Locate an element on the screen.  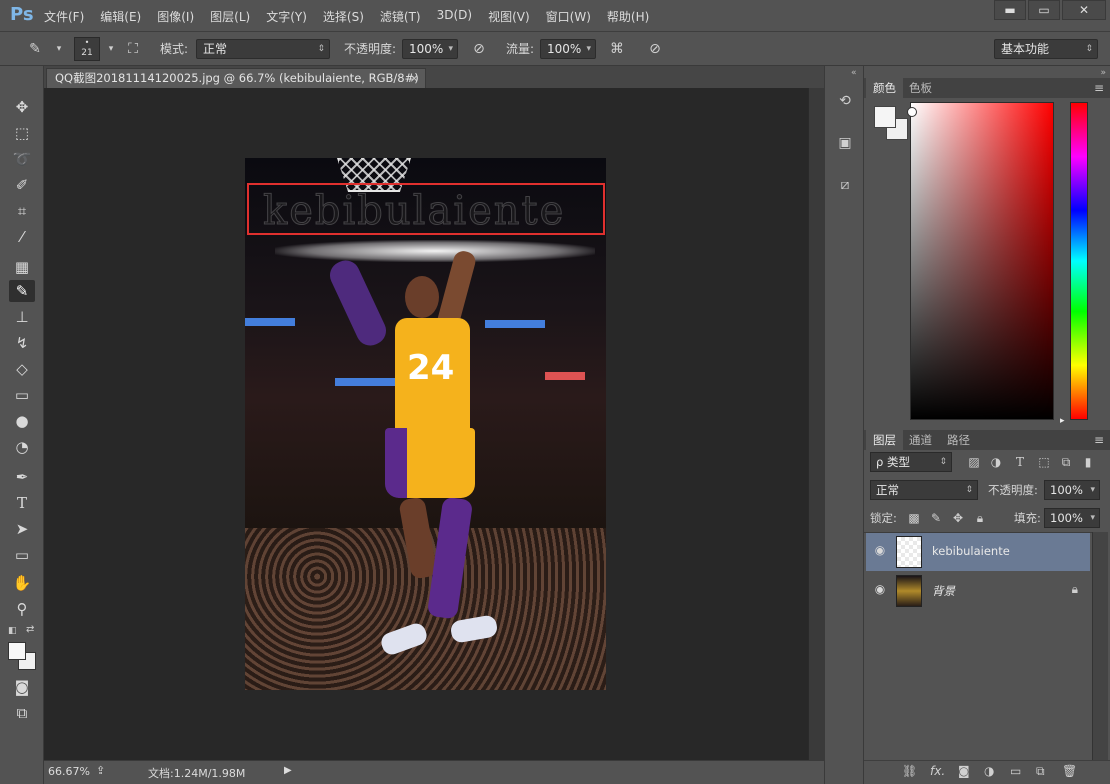
add-mask-icon: ◙ is located at coordinates (964, 771).